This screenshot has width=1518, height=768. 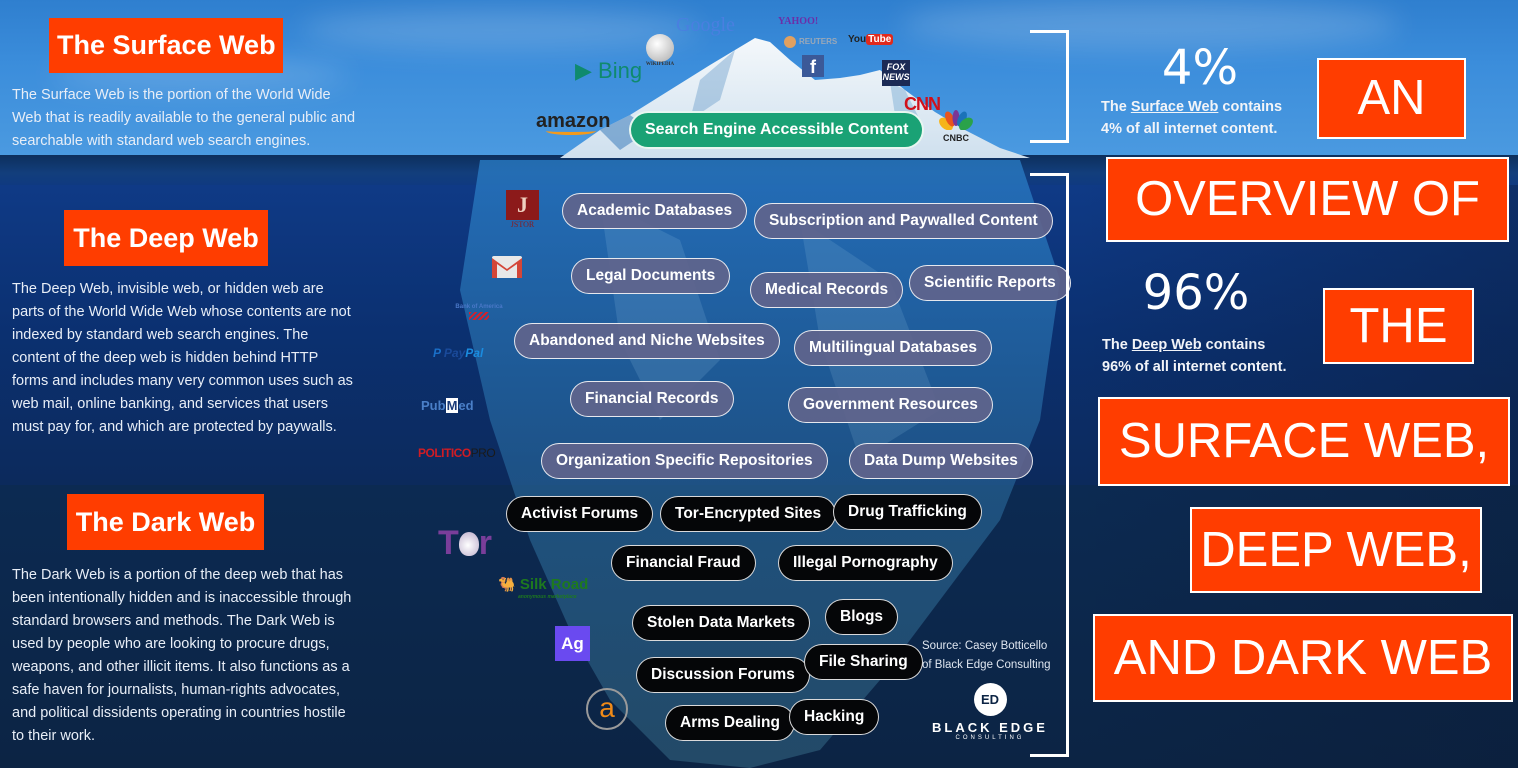 I want to click on amazon-text: amazon, so click(x=573, y=121).